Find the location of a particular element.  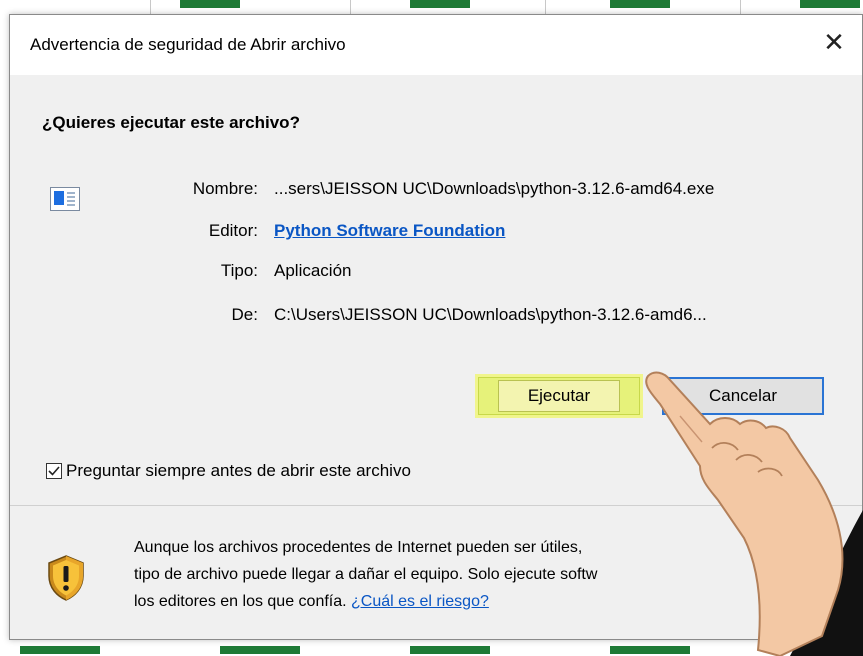

risk-link: ¿Cuál es el riesgo? is located at coordinates (420, 601).